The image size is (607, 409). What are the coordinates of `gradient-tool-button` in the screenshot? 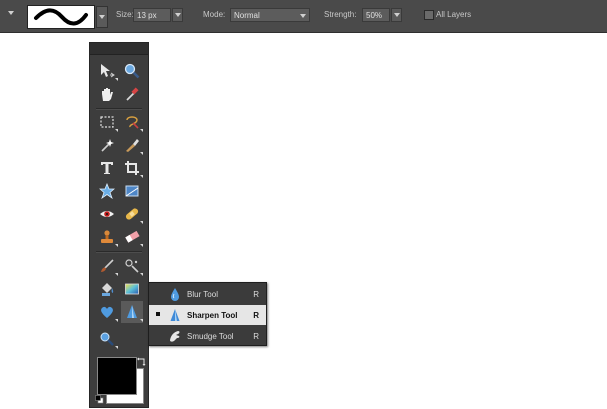 It's located at (132, 289).